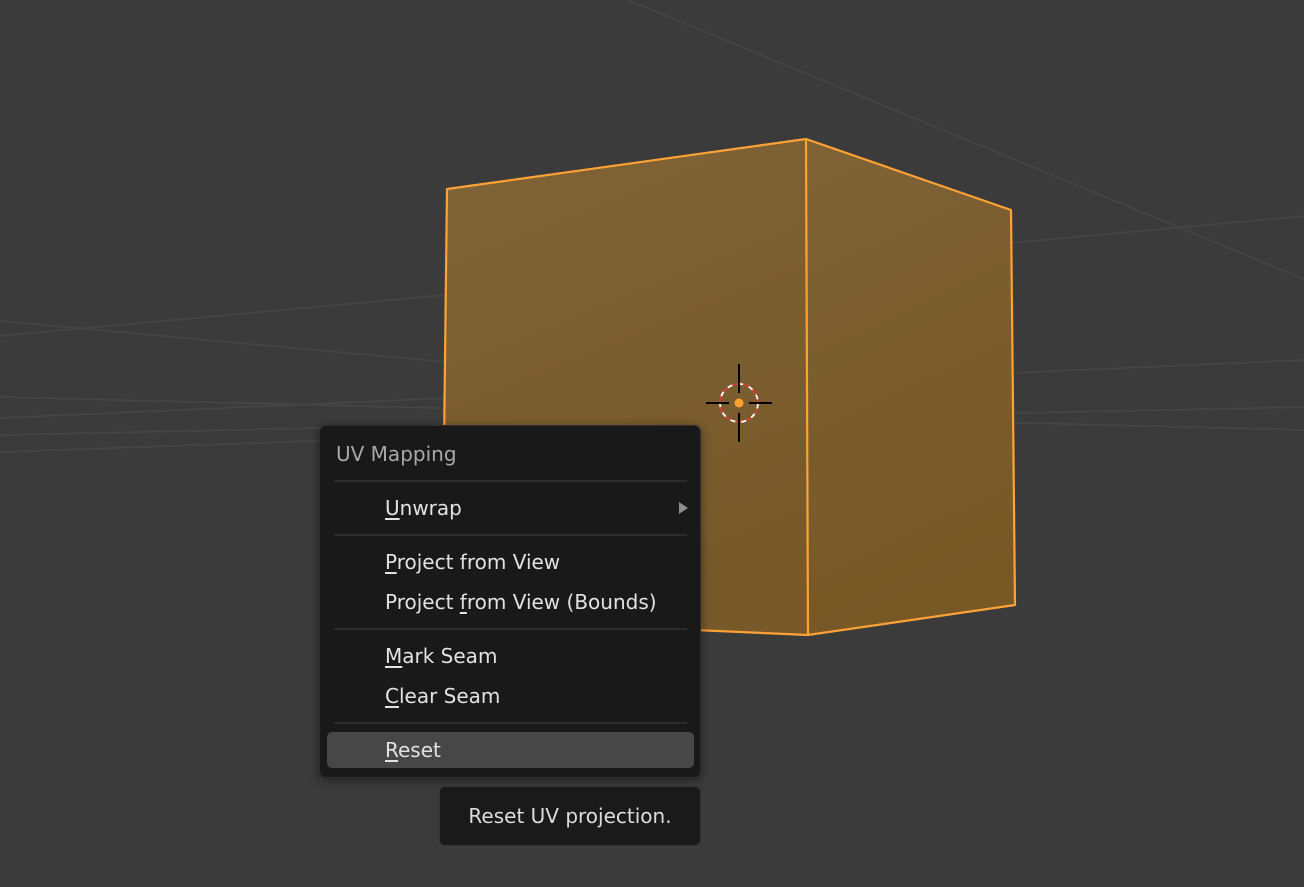 The image size is (1304, 887). What do you see at coordinates (422, 602) in the screenshot?
I see `menu-item-label: Project` at bounding box center [422, 602].